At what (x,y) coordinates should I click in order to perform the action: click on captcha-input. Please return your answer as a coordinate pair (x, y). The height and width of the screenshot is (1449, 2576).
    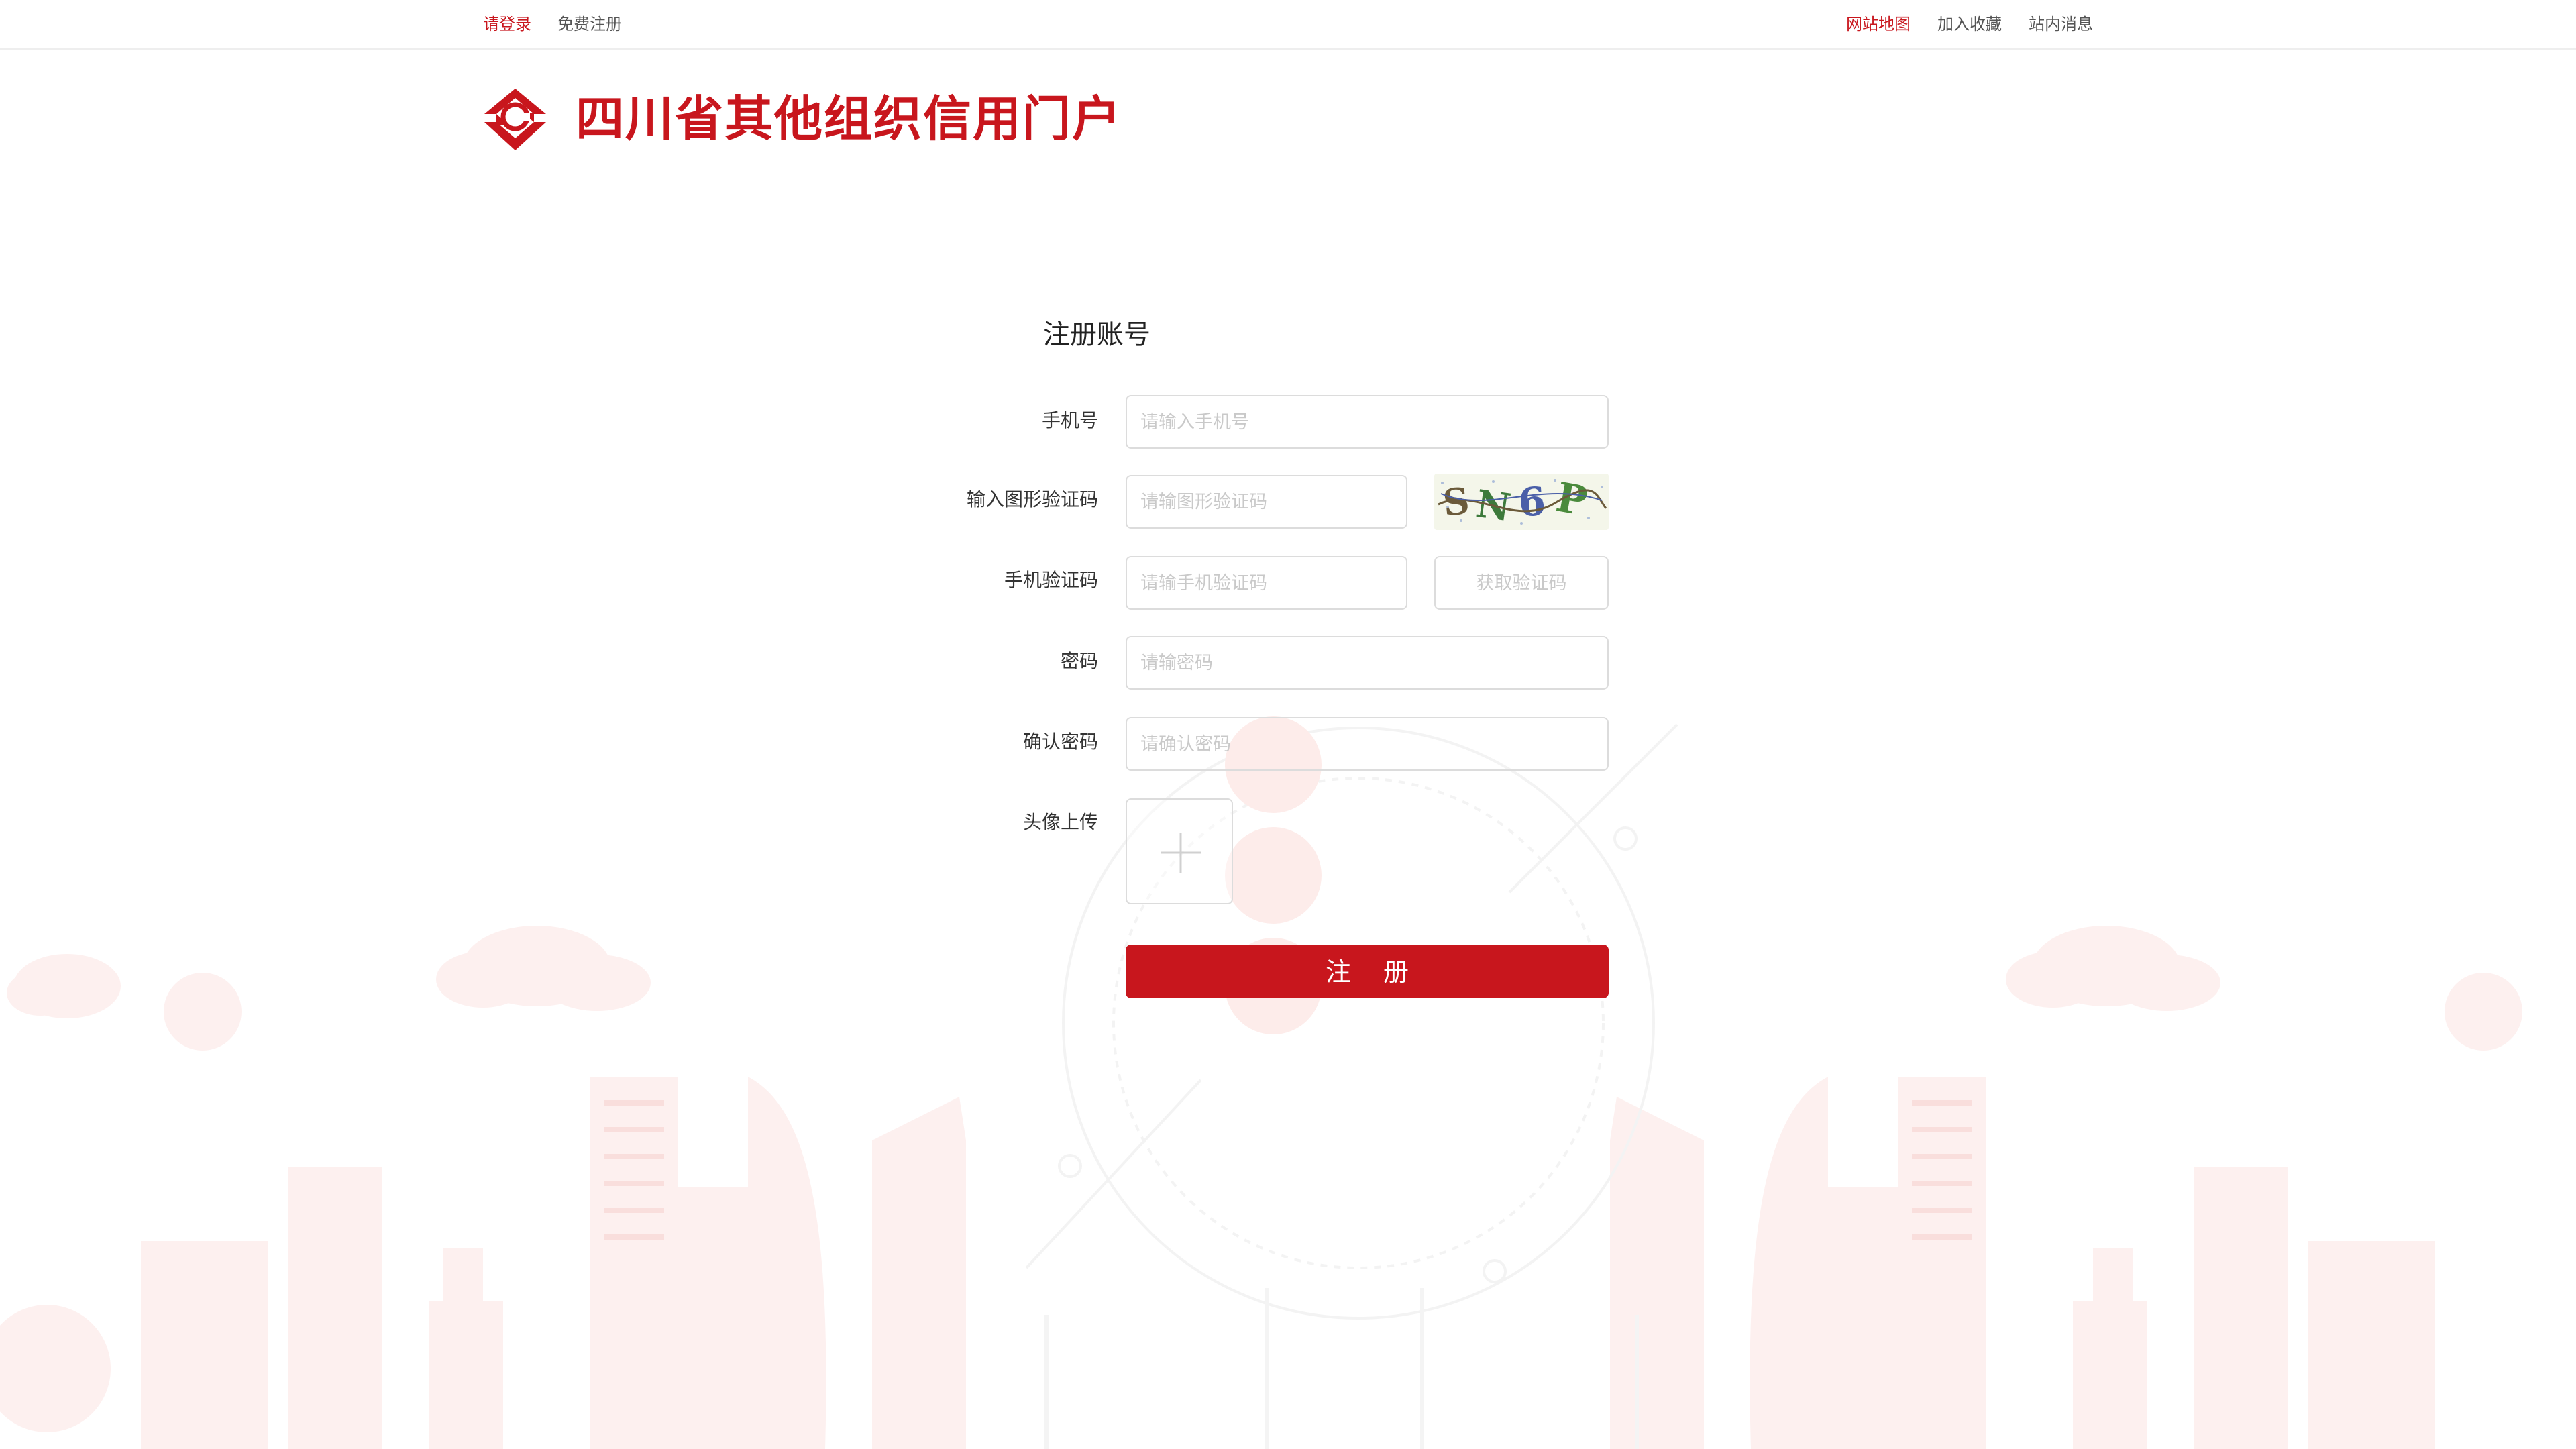
    Looking at the image, I should click on (1266, 502).